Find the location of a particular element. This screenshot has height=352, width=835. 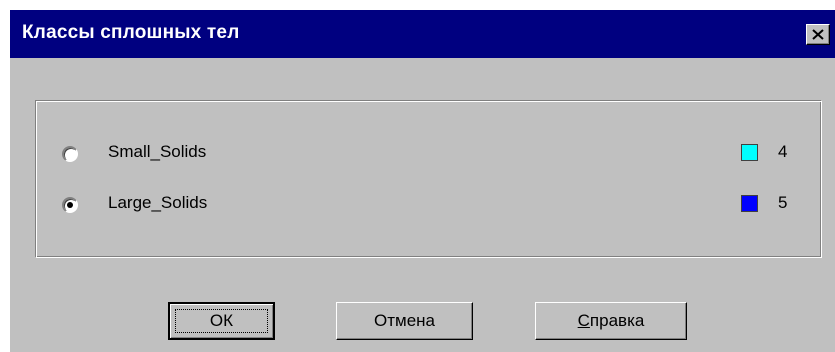

small-solids-color-index: 4 is located at coordinates (783, 151).